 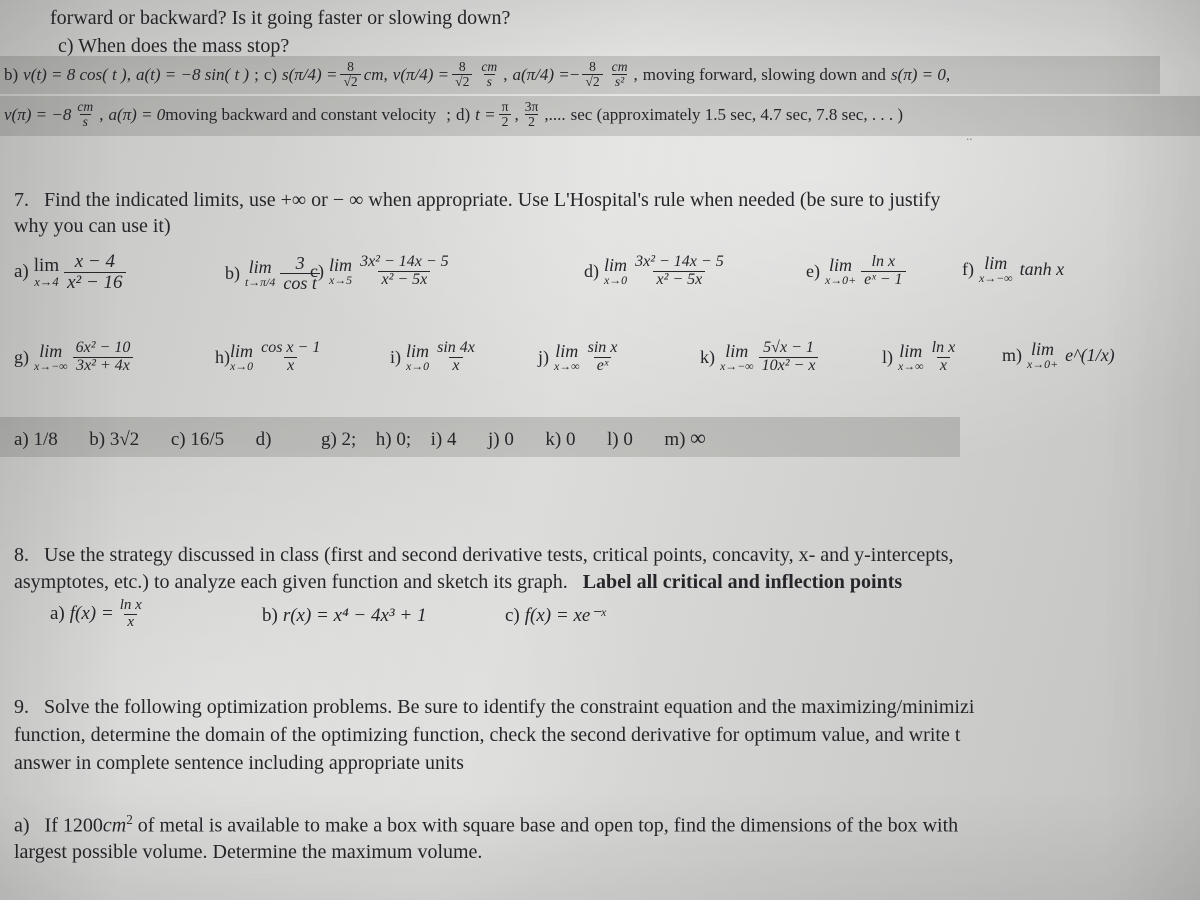 What do you see at coordinates (328, 439) in the screenshot?
I see `answer-7g-label: g)` at bounding box center [328, 439].